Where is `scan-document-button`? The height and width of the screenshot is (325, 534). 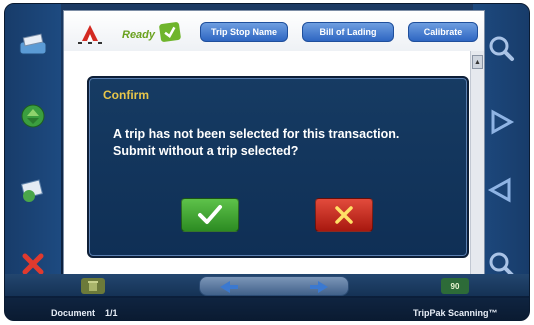
scan-document-button is located at coordinates (33, 46).